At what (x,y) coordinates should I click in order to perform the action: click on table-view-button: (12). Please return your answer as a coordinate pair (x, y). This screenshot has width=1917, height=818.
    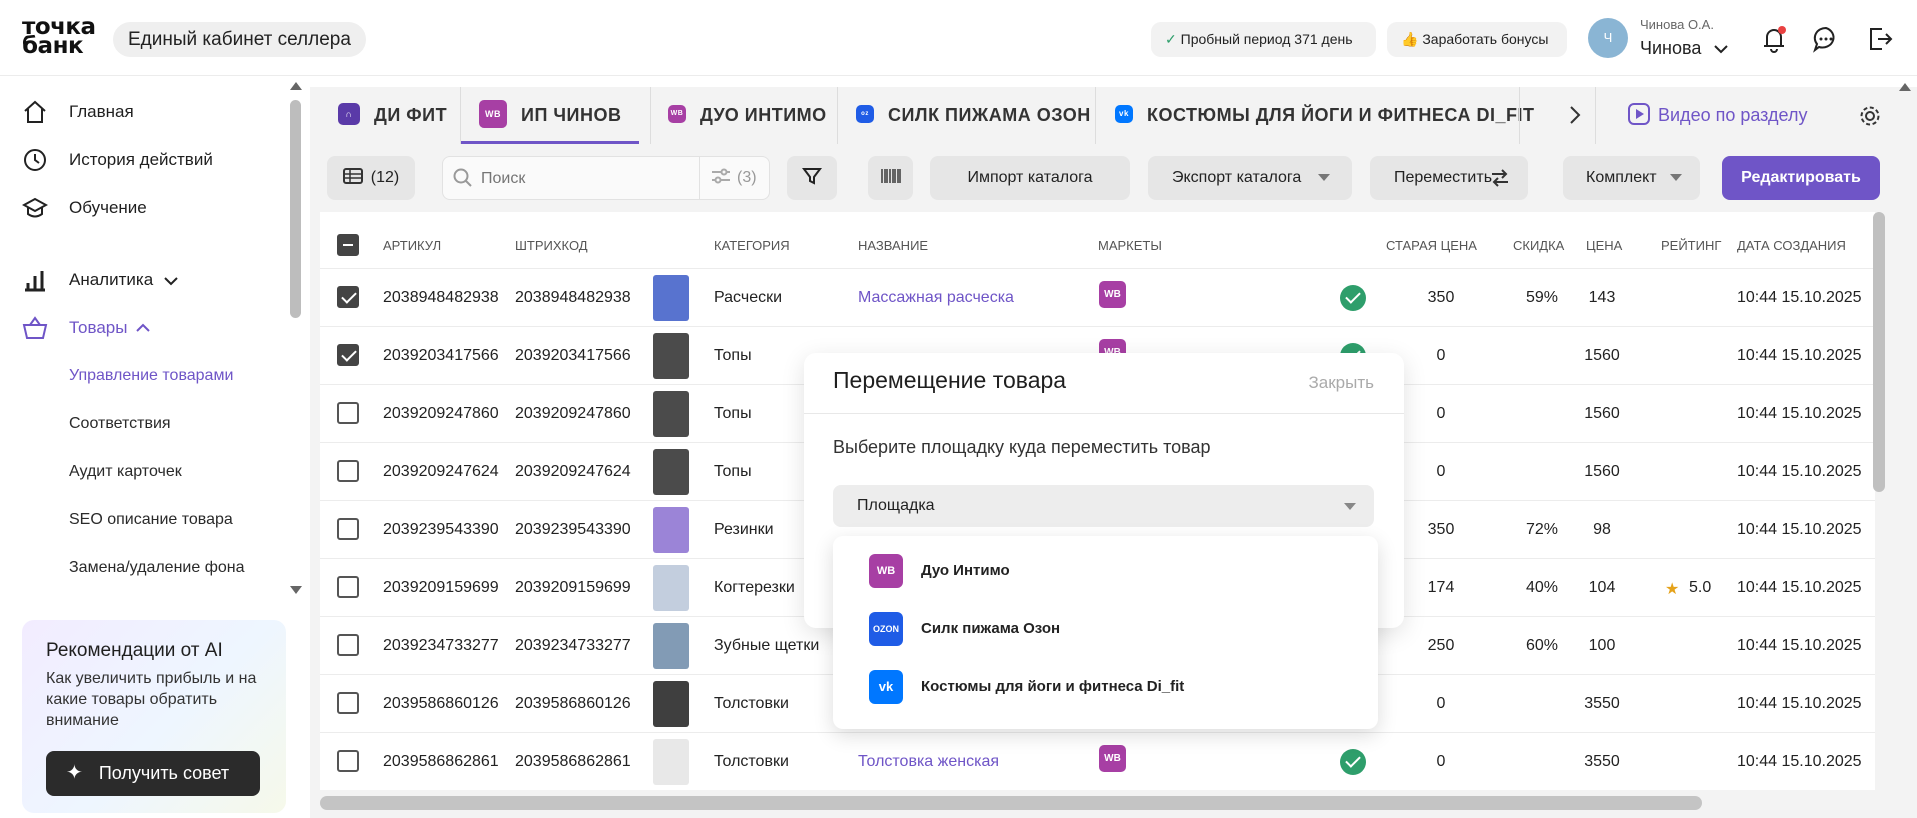
    Looking at the image, I should click on (371, 178).